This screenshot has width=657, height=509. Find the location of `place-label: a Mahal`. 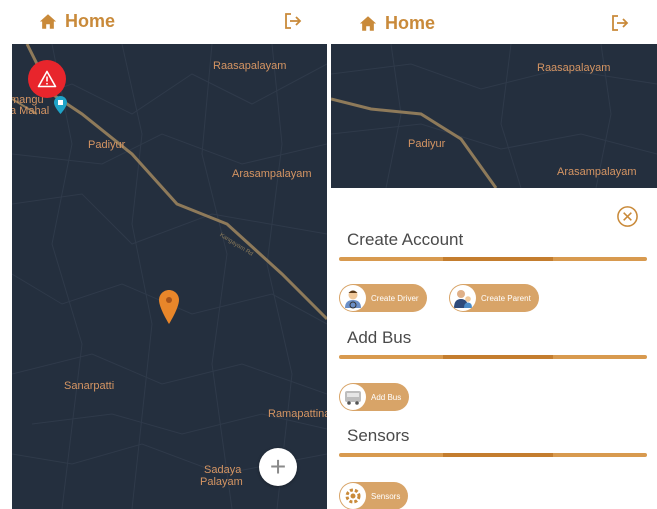

place-label: a Mahal is located at coordinates (31, 111).